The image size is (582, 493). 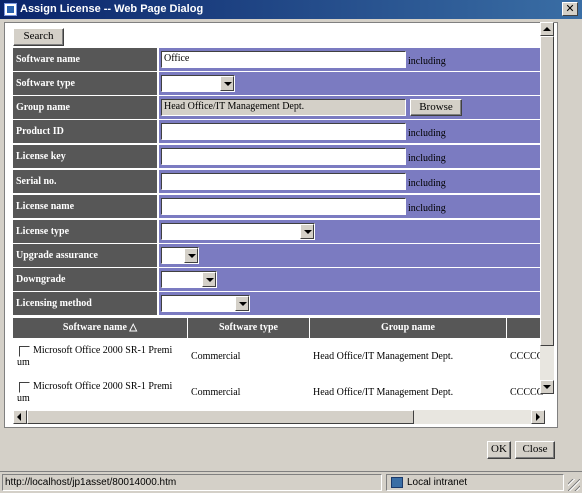 I want to click on dialog-app-icon, so click(x=10, y=9).